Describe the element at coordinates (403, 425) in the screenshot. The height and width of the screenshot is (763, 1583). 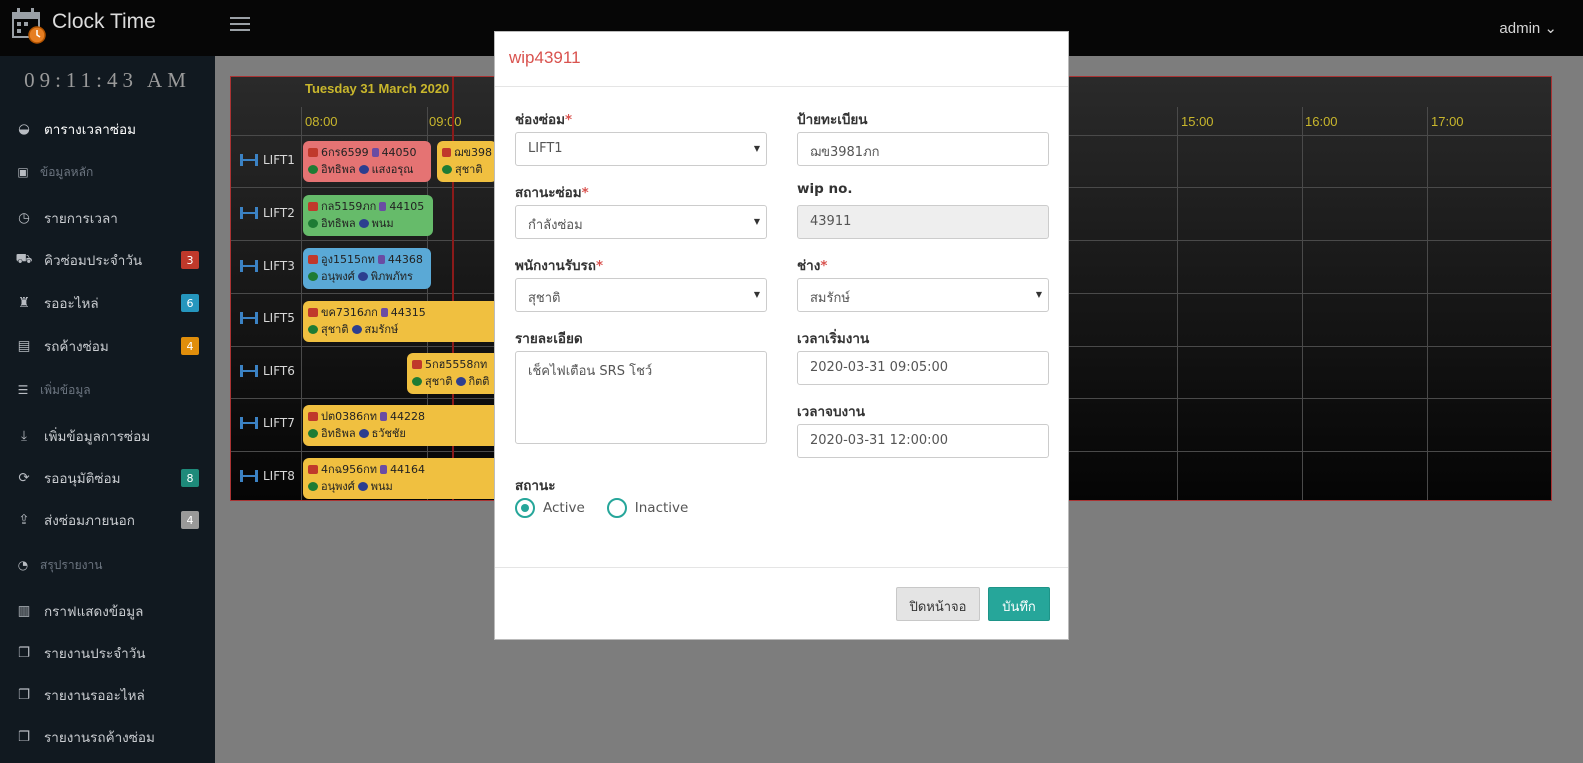
I see `job-card: ปต0386กท 44228 อิทธิพล ธวัชชัย` at that location.